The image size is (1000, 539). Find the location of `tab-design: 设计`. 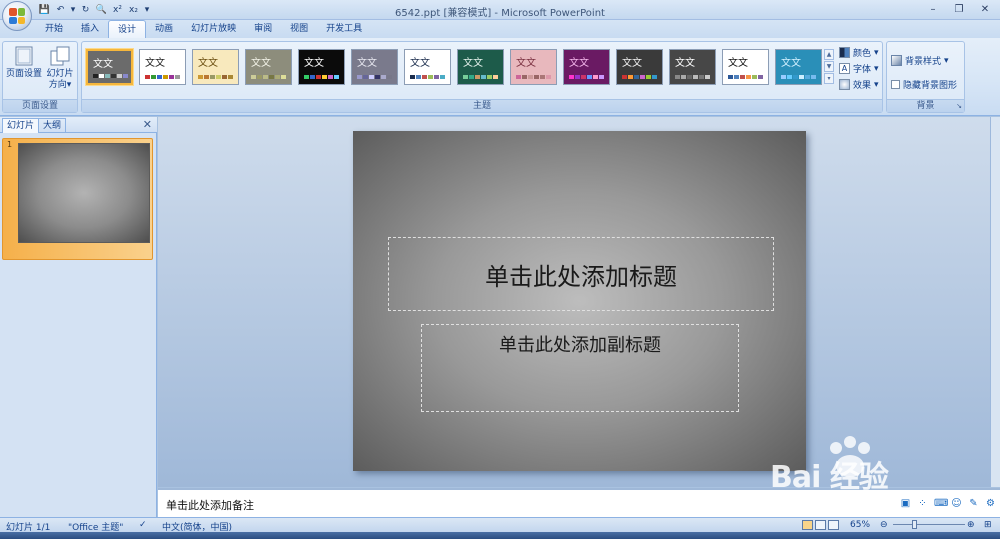

tab-design: 设计 is located at coordinates (127, 29).